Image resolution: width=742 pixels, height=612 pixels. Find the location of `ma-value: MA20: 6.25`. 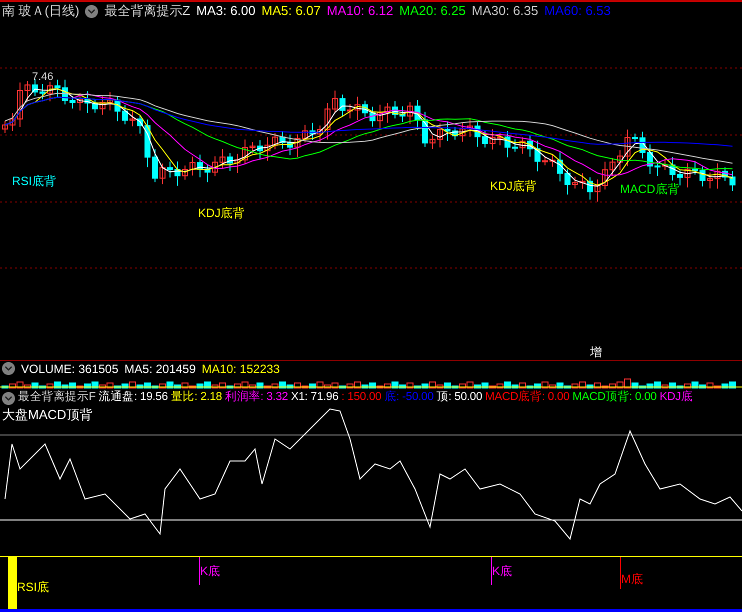

ma-value: MA20: 6.25 is located at coordinates (432, 11).